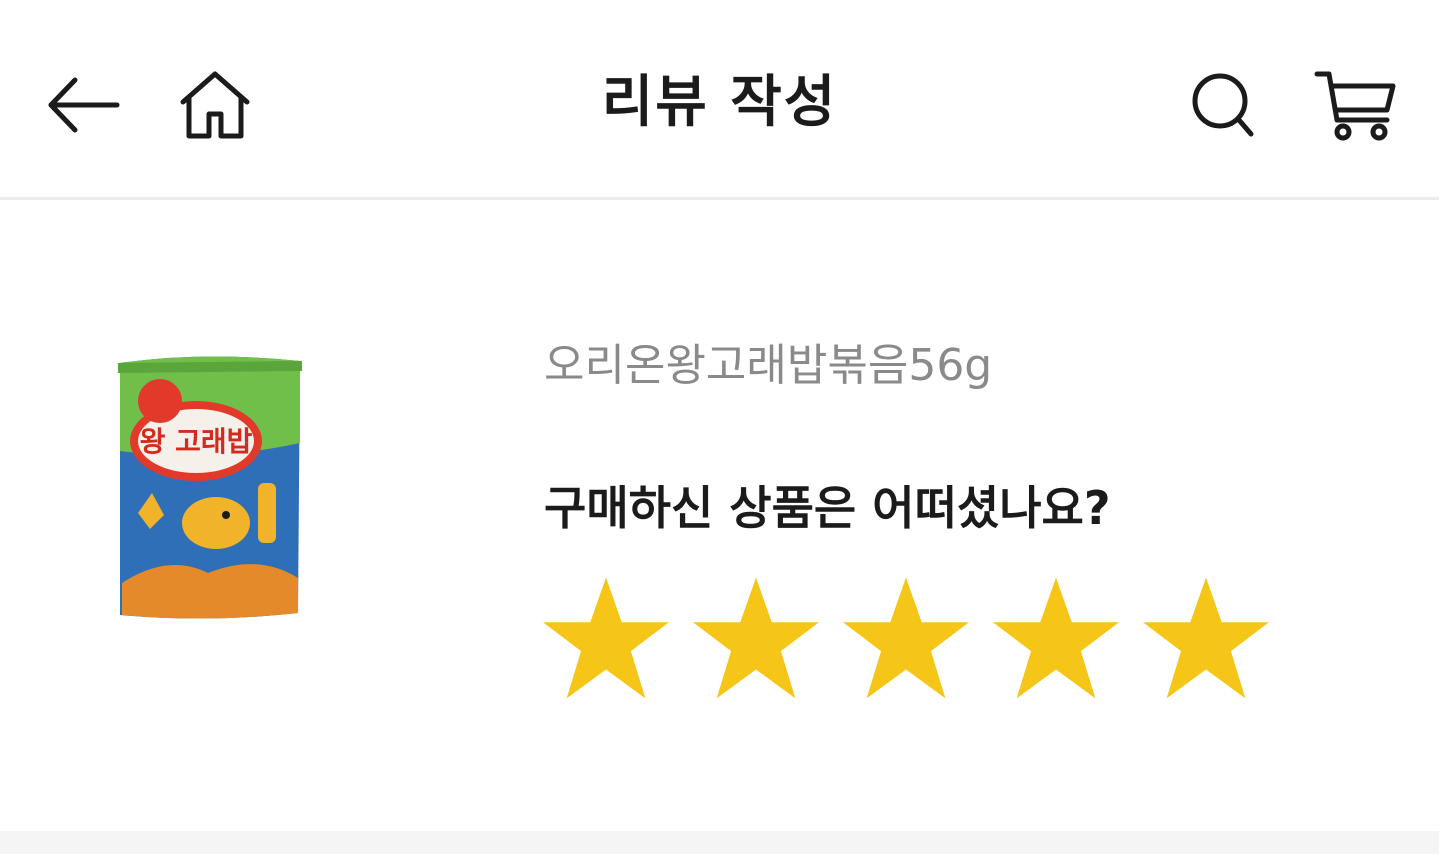 The image size is (1439, 854). What do you see at coordinates (719, 842) in the screenshot?
I see `section-divider` at bounding box center [719, 842].